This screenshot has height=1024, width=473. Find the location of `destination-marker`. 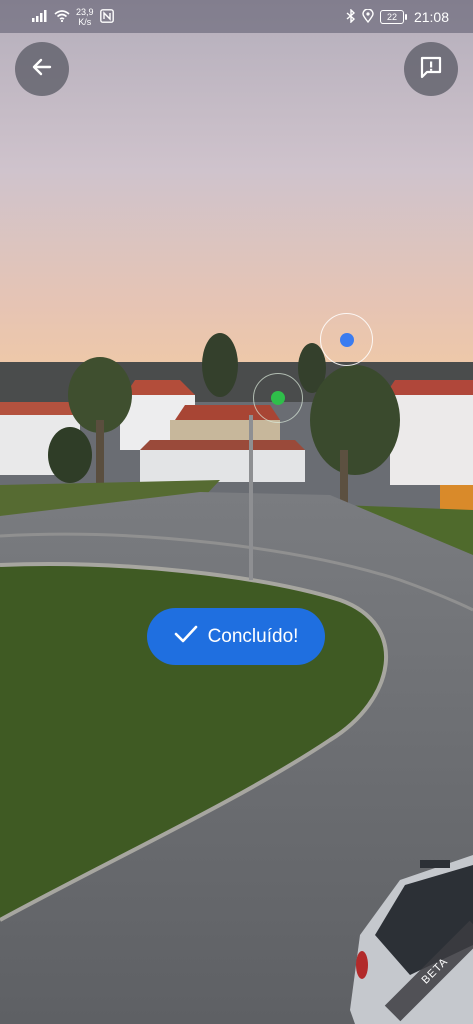

destination-marker is located at coordinates (346, 339).